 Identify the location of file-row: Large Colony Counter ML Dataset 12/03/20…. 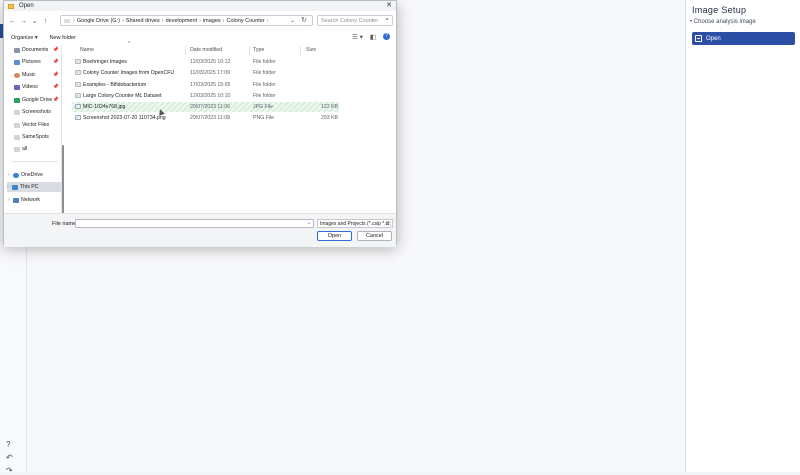
(205, 96).